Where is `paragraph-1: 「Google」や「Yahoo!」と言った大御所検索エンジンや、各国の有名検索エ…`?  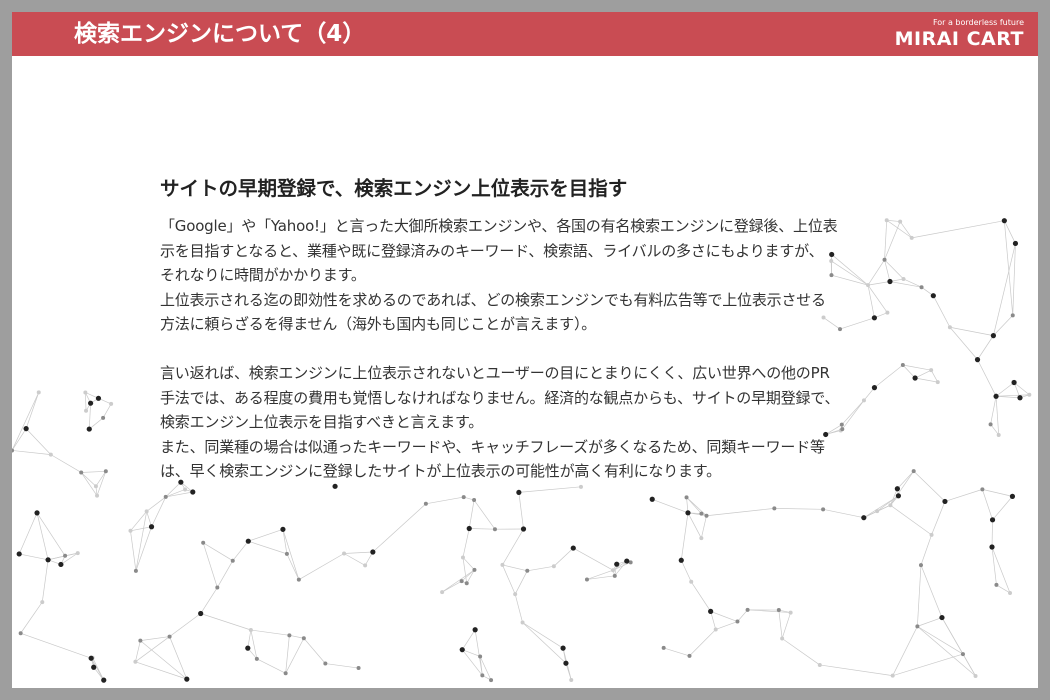 paragraph-1: 「Google」や「Yahoo!」と言った大御所検索エンジンや、各国の有名検索エ… is located at coordinates (540, 275).